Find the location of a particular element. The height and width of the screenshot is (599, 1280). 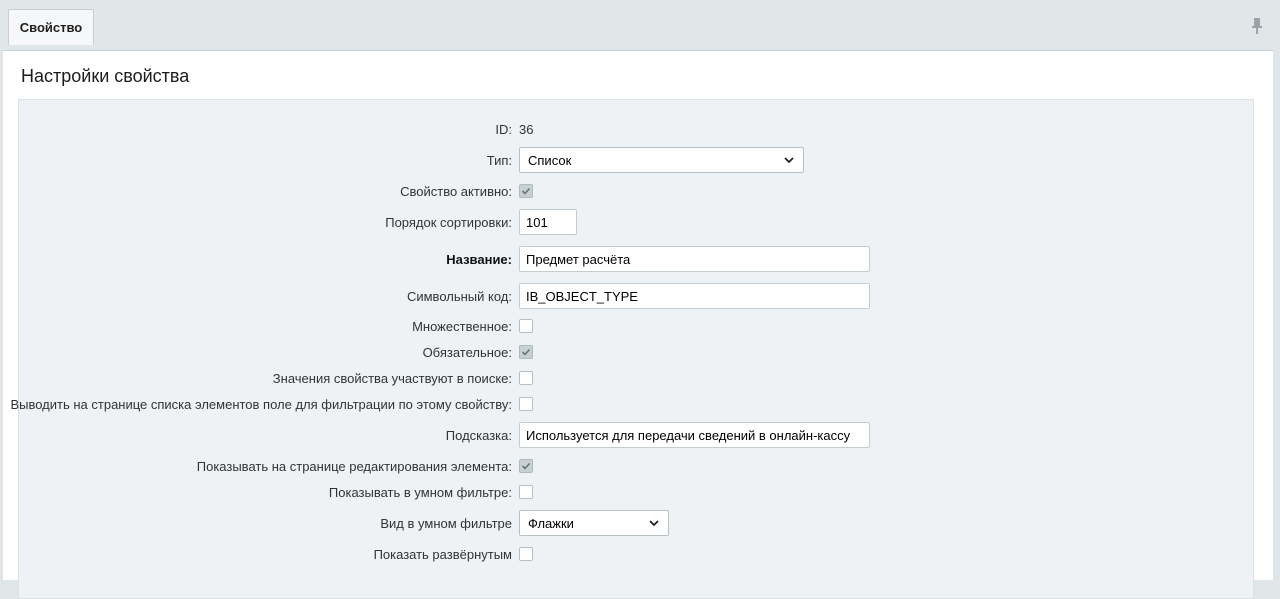

form-row-smart-filter-view: Вид в умном фильтре Флажки is located at coordinates (637, 523).